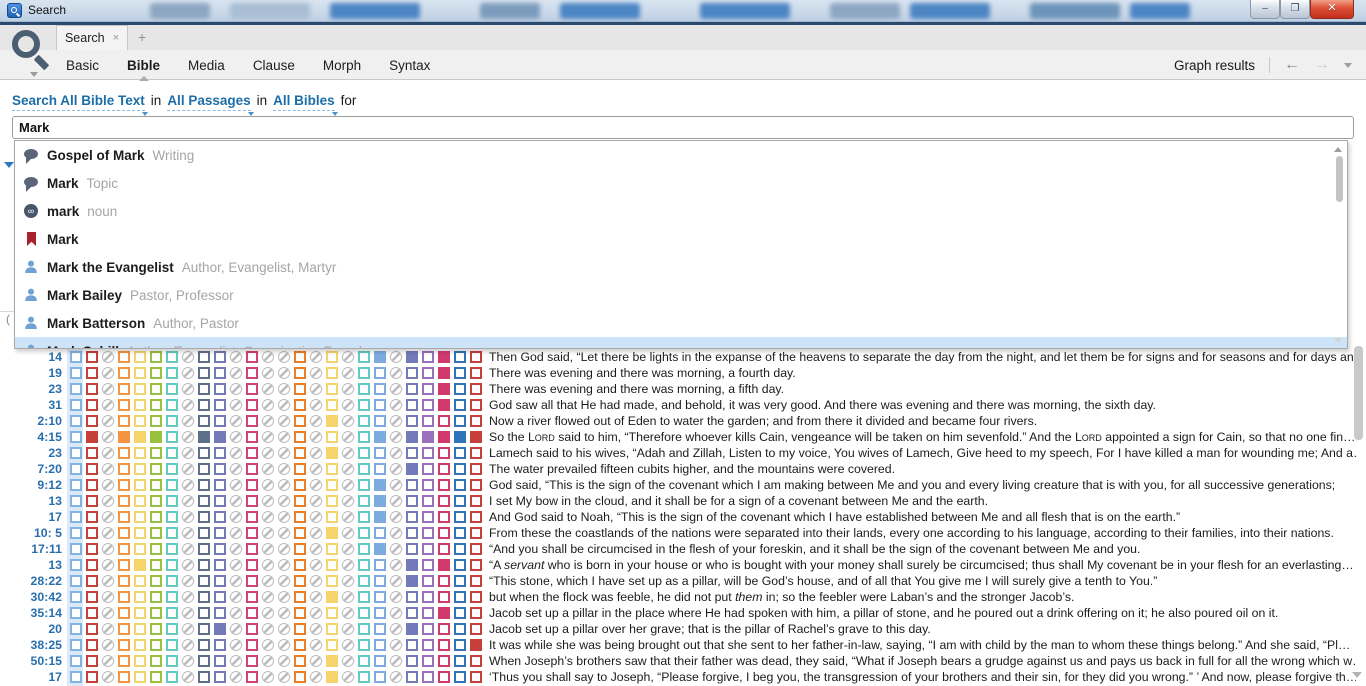  What do you see at coordinates (1338, 149) in the screenshot?
I see `scroll-up-icon` at bounding box center [1338, 149].